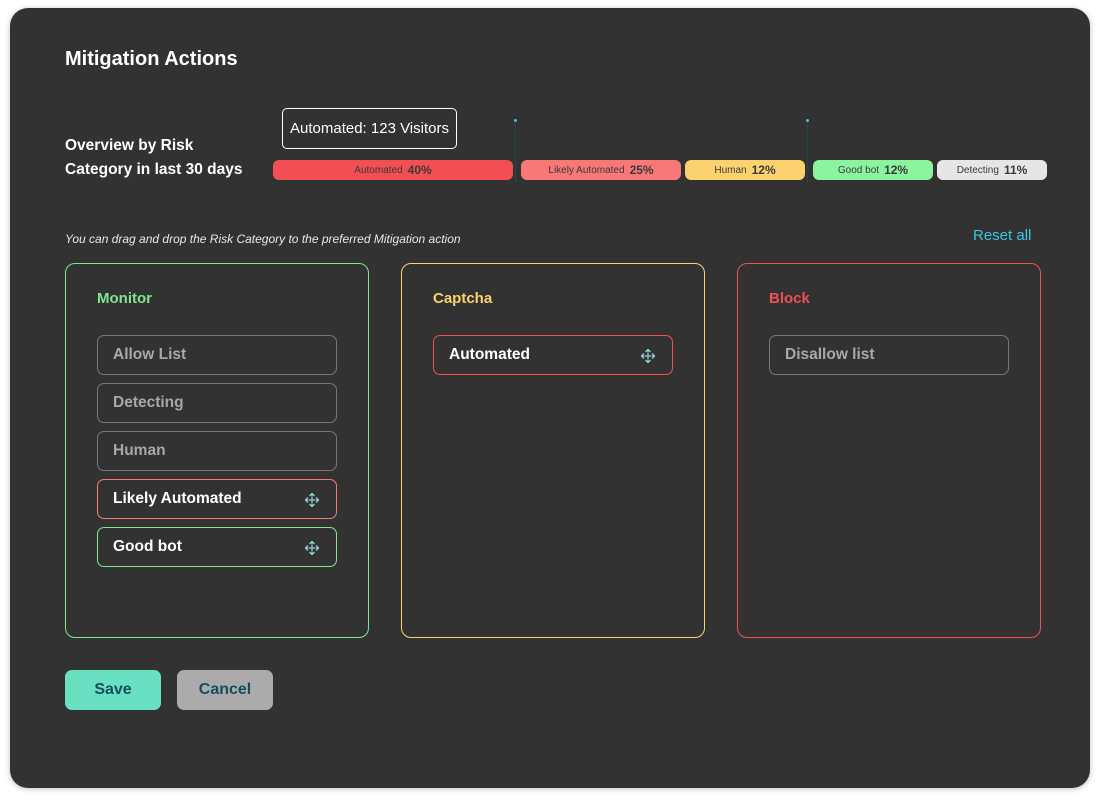  What do you see at coordinates (151, 59) in the screenshot?
I see `page-title: Mitigation Actions` at bounding box center [151, 59].